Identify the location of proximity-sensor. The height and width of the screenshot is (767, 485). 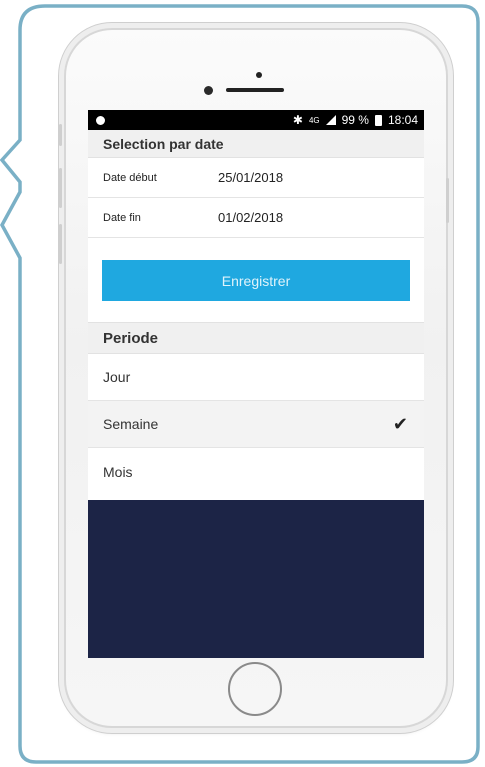
(259, 75).